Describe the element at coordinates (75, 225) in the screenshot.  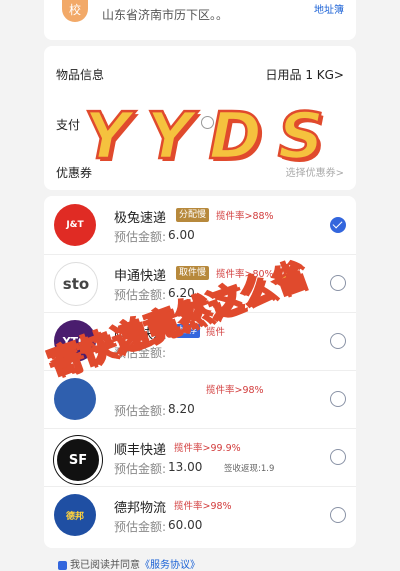
I see `jt-express-logo-icon: J&T` at that location.